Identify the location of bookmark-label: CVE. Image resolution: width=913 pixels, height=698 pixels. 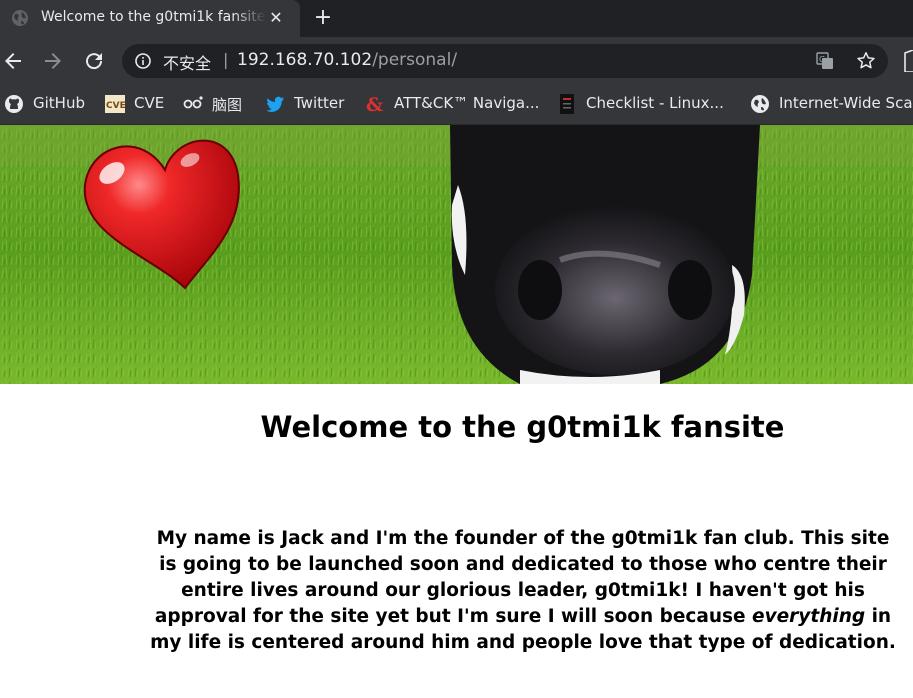
(149, 103).